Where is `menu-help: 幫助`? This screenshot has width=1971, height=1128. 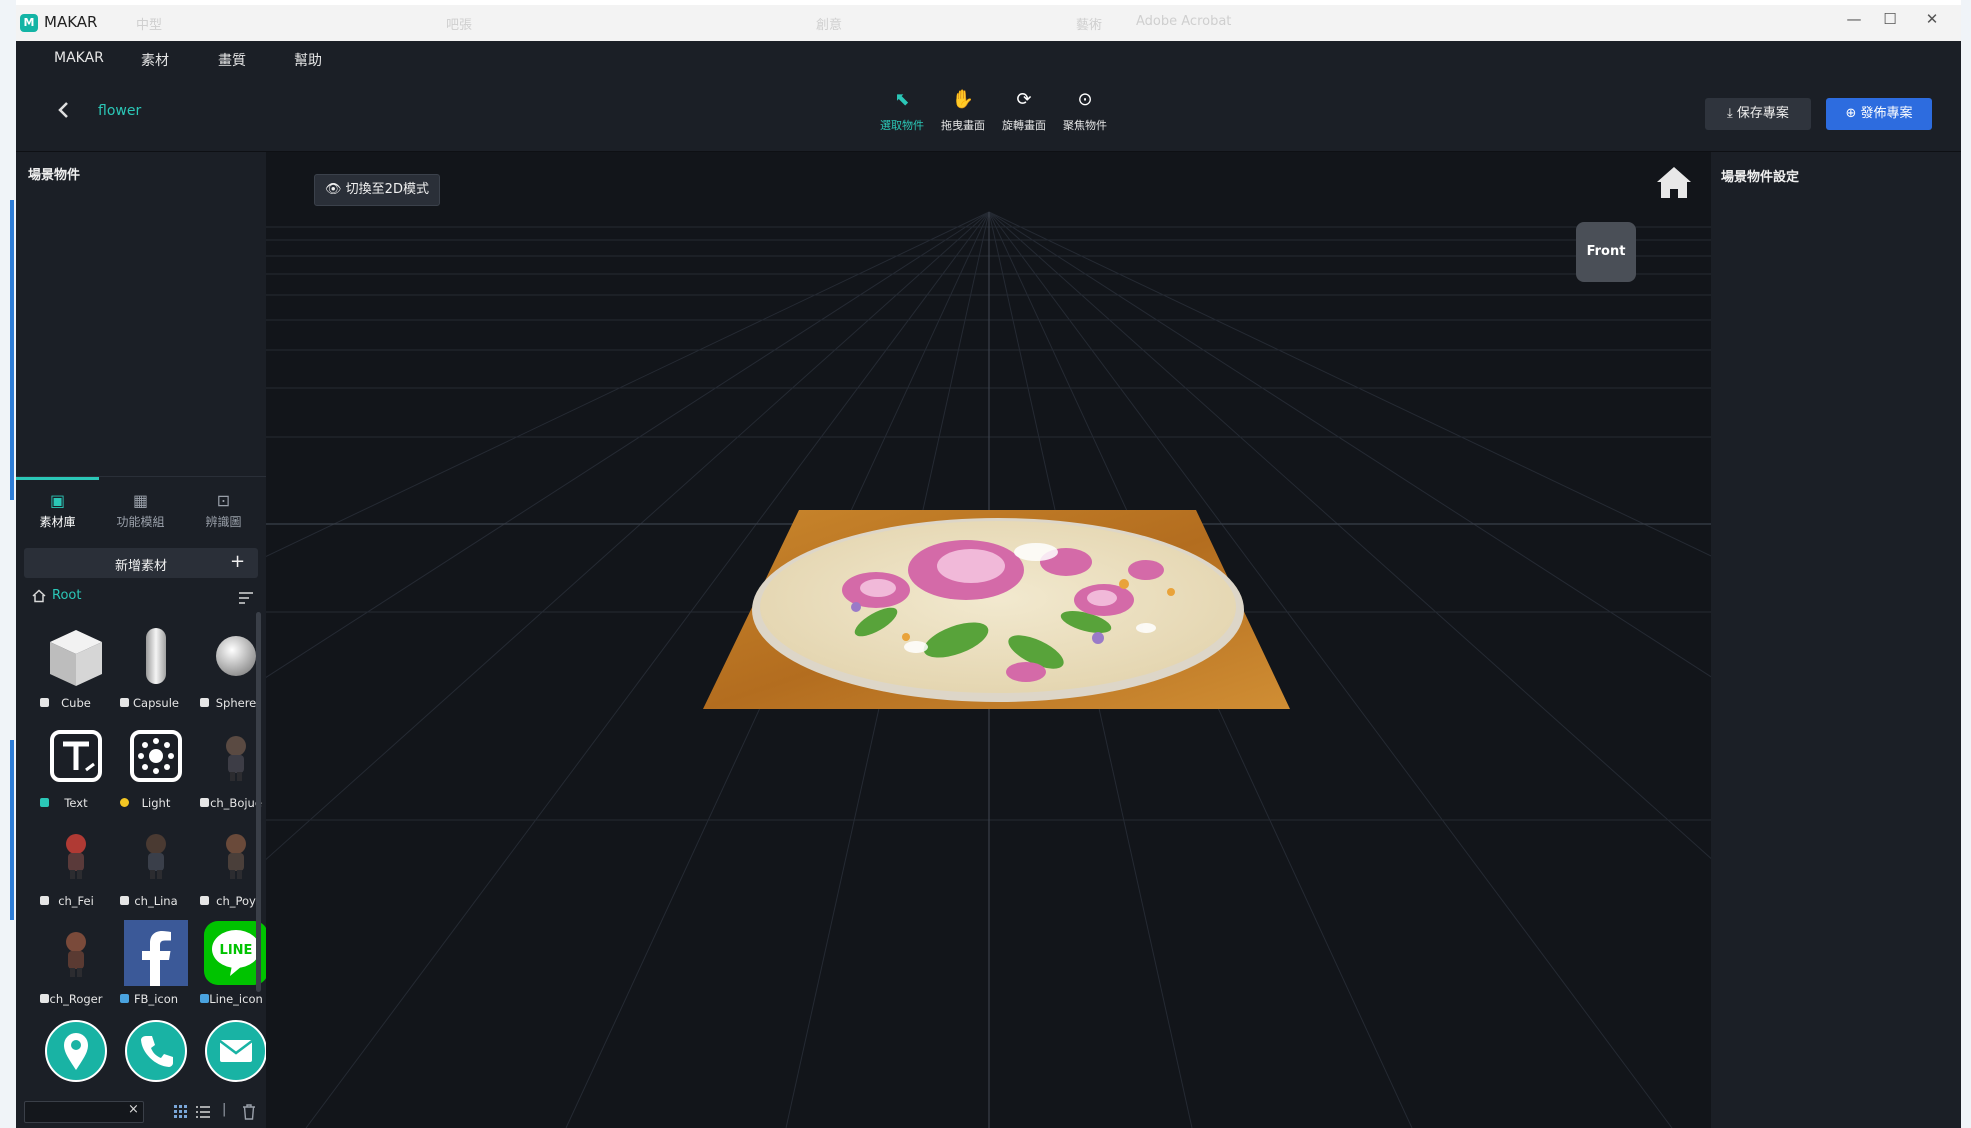 menu-help: 幫助 is located at coordinates (308, 60).